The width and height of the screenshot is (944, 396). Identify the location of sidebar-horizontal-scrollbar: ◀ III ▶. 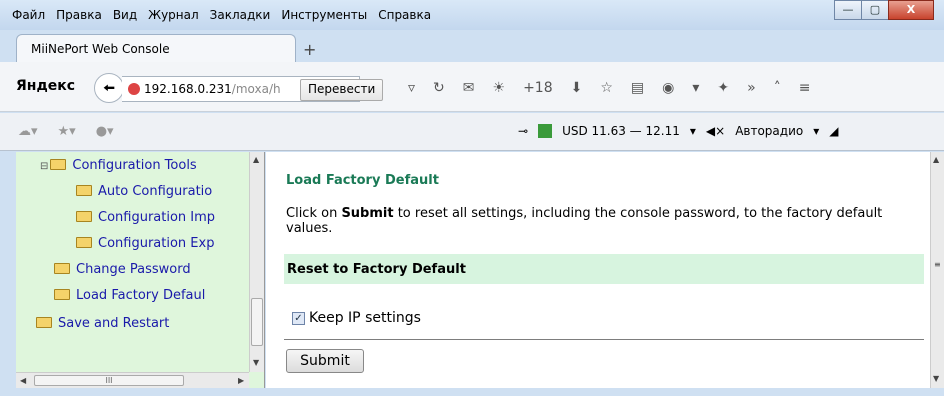
(132, 380).